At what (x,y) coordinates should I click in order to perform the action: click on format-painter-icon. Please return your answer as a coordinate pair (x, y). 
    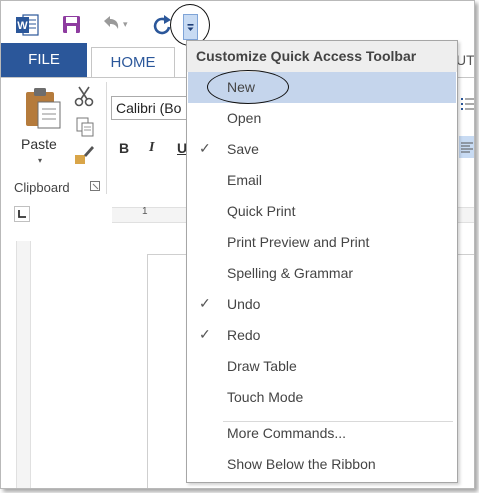
    Looking at the image, I should click on (84, 155).